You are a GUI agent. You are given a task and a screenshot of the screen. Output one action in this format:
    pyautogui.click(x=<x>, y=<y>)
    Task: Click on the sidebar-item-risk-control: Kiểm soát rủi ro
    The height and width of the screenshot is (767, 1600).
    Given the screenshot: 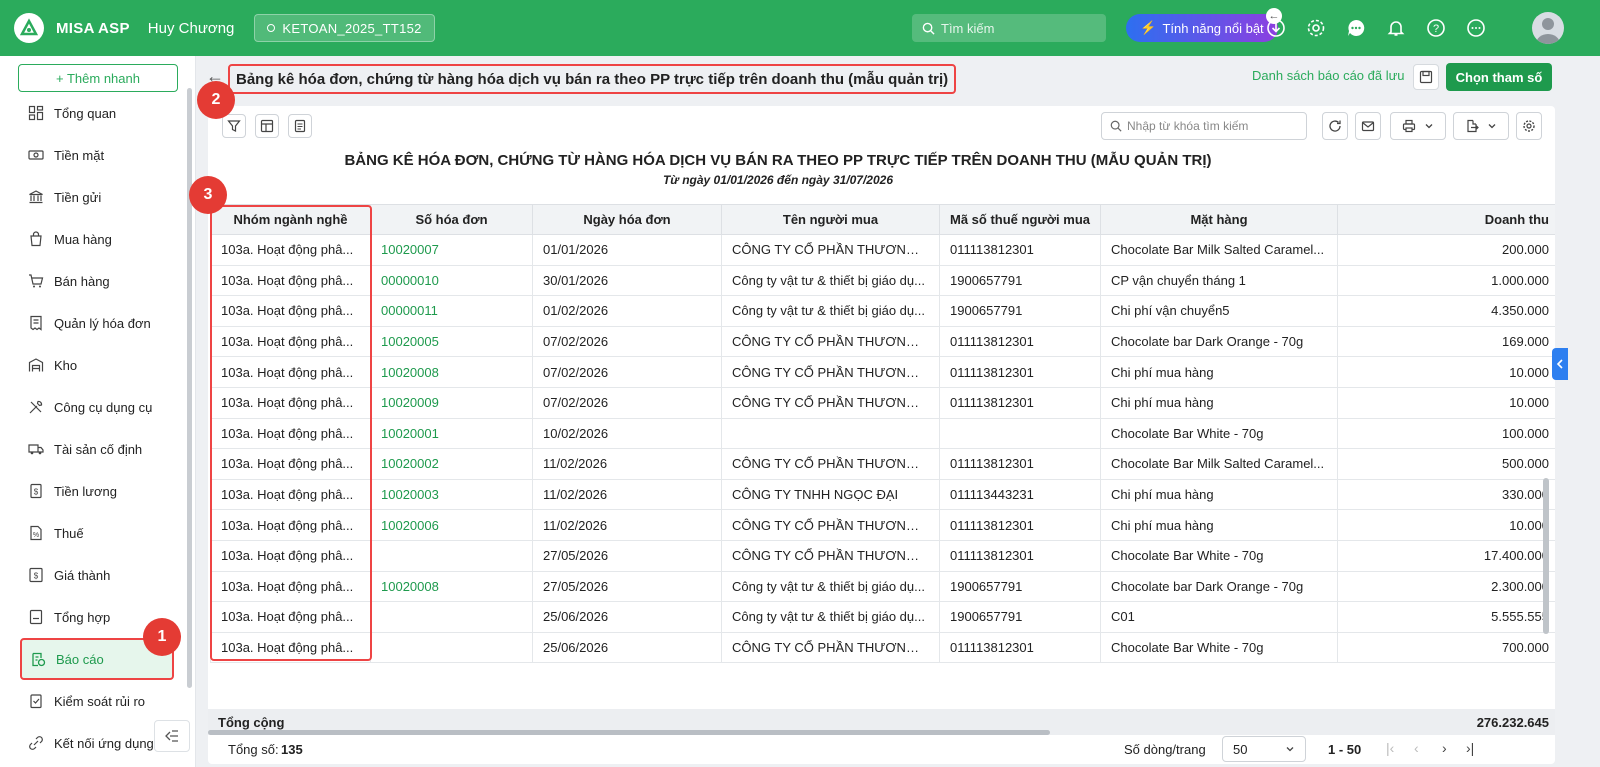 What is the action you would take?
    pyautogui.click(x=95, y=701)
    